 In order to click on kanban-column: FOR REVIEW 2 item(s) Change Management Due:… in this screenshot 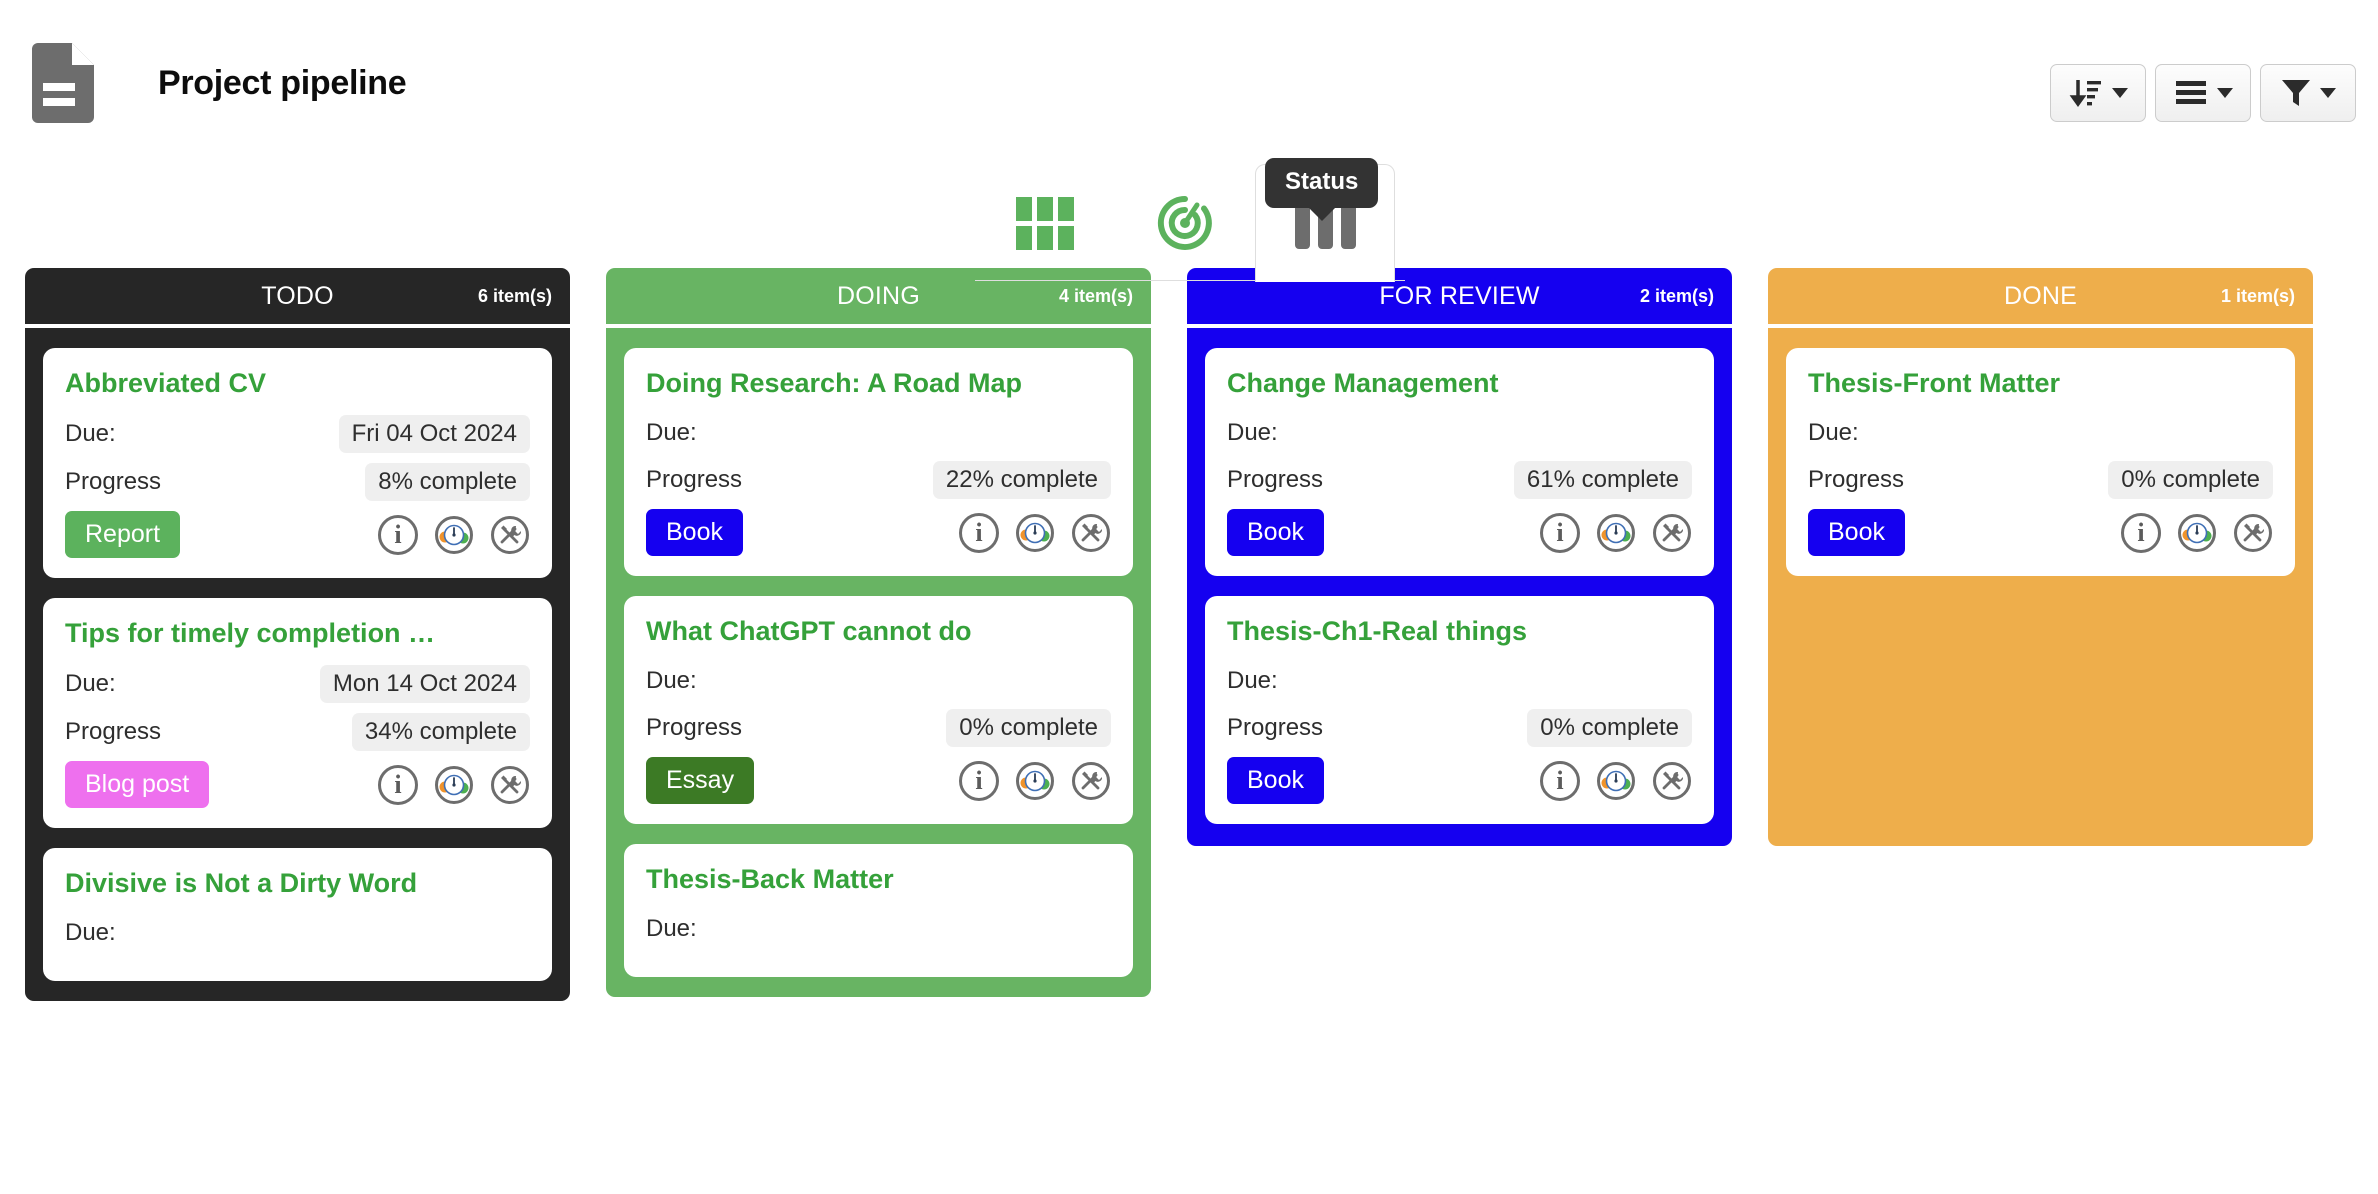, I will do `click(1459, 557)`.